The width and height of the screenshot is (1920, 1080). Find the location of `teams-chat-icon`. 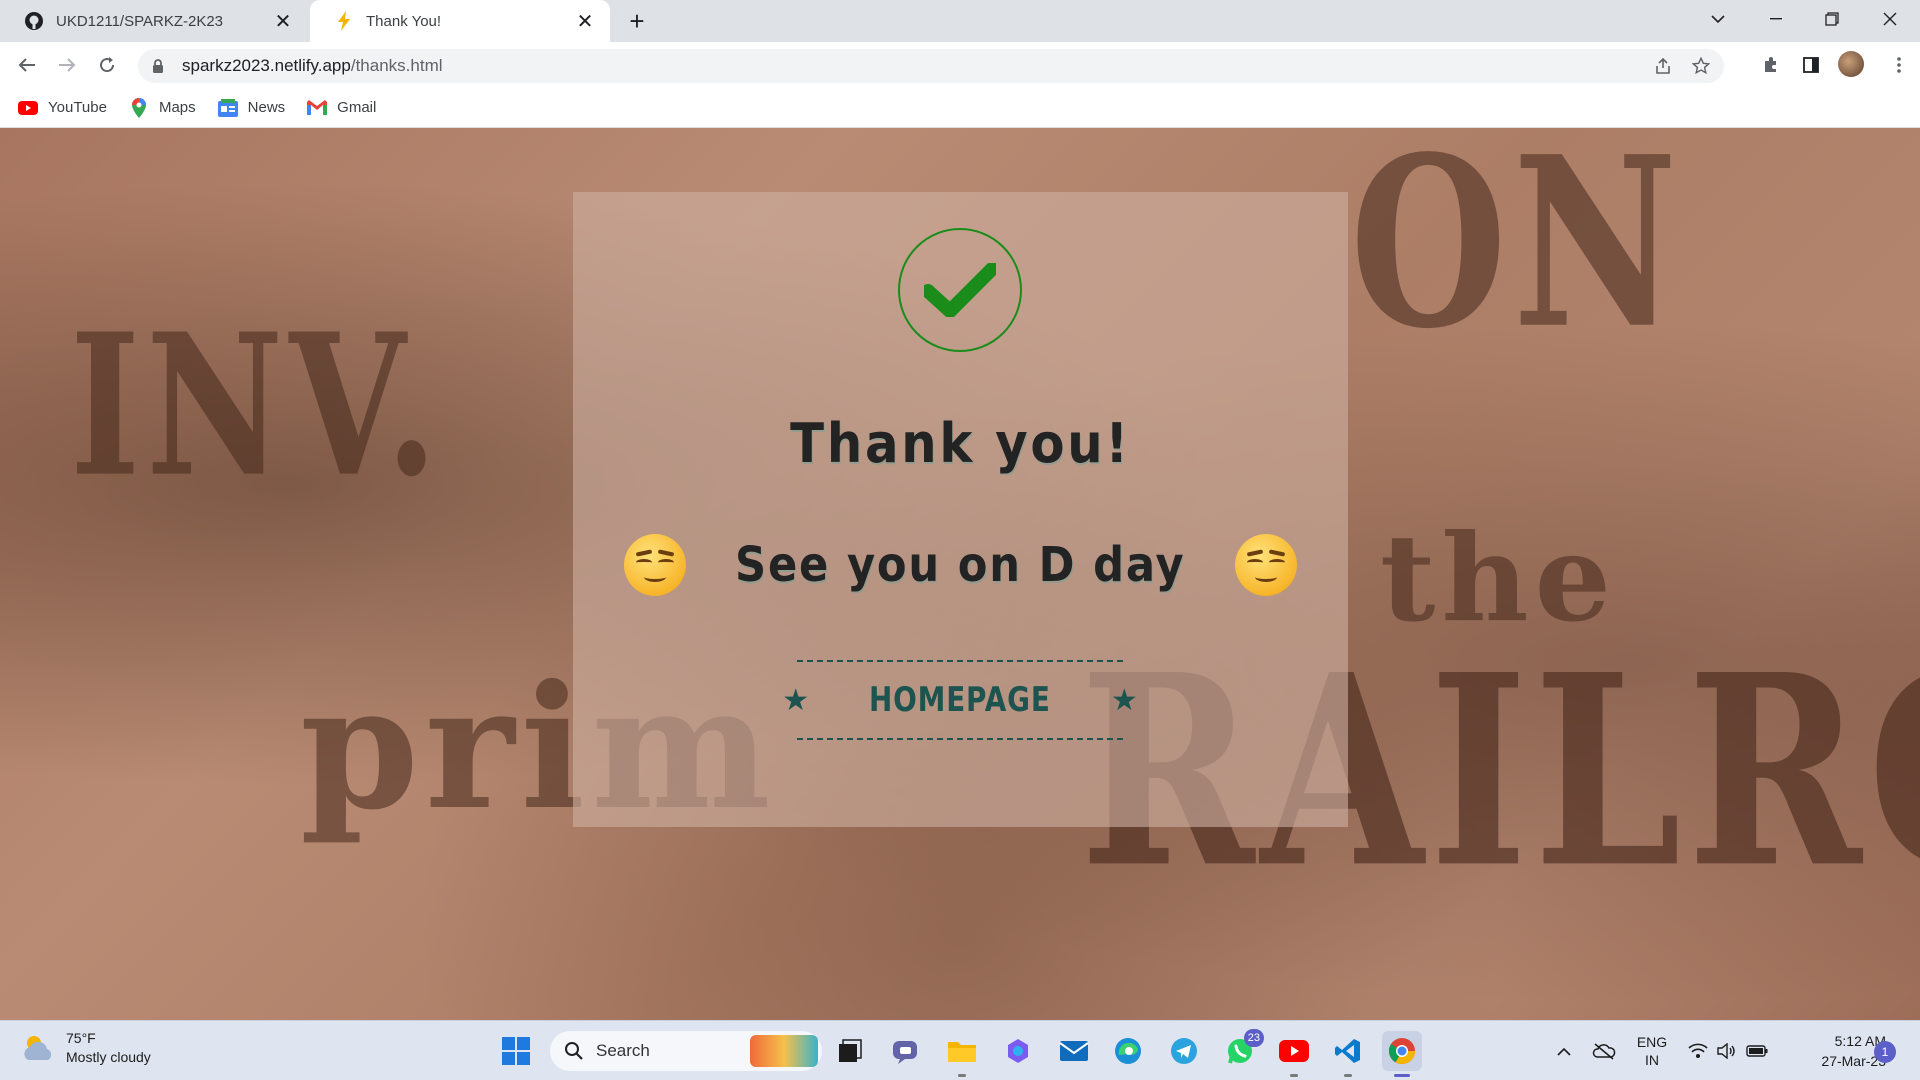

teams-chat-icon is located at coordinates (906, 1051).